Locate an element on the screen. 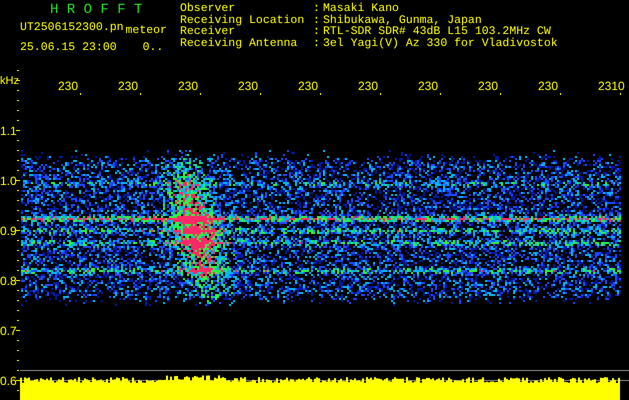 Image resolution: width=629 pixels, height=400 pixels. y-tick-label: 0.6 is located at coordinates (8, 381).